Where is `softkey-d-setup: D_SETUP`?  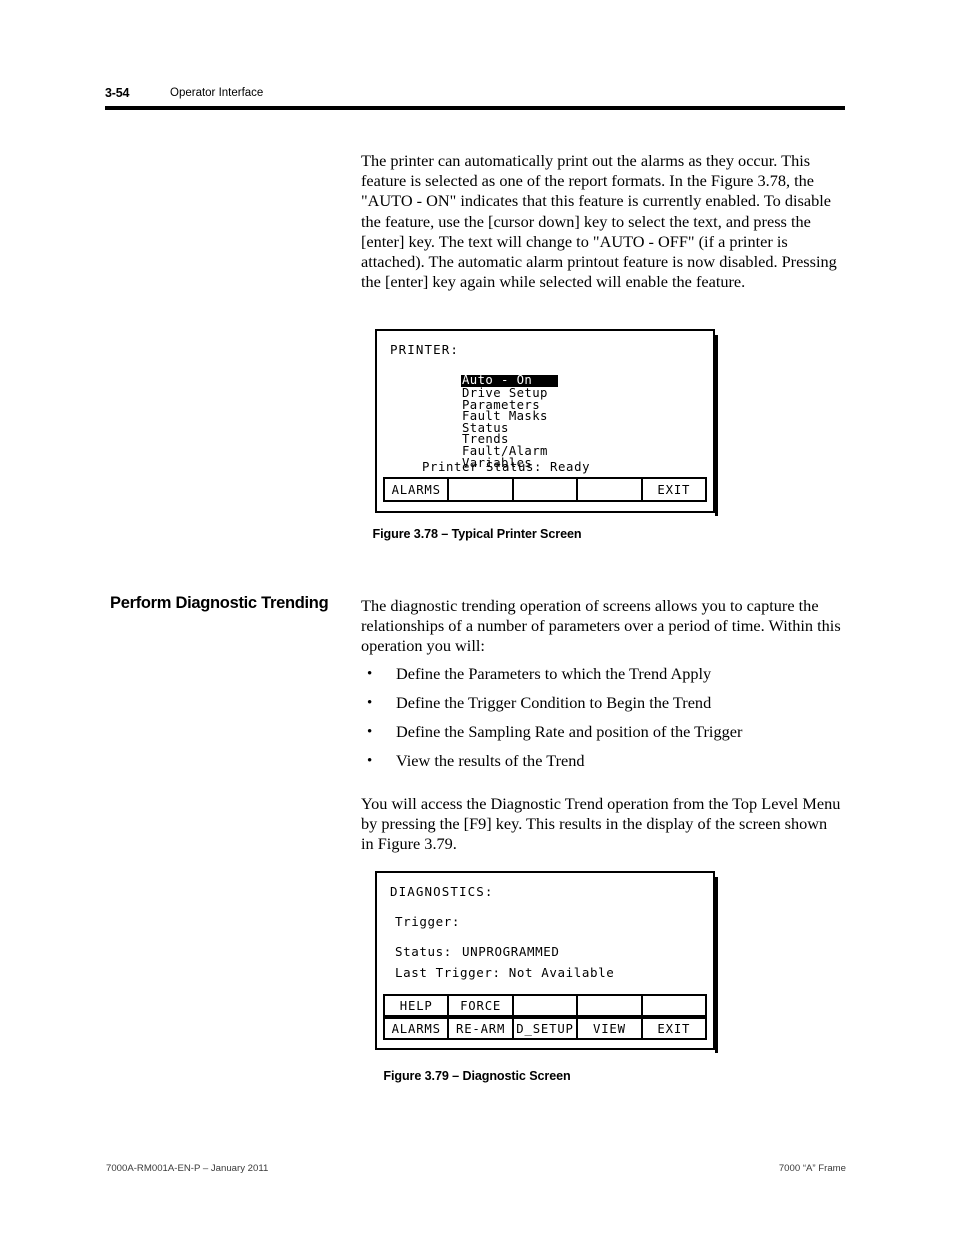
softkey-d-setup: D_SETUP is located at coordinates (546, 1028).